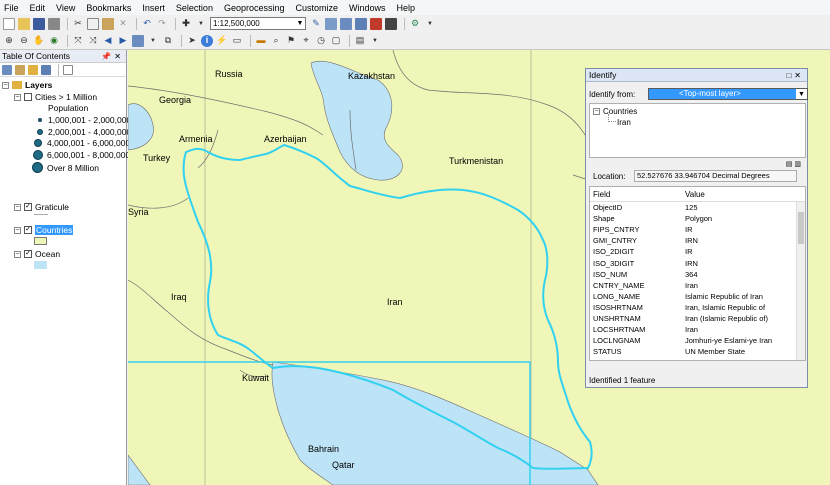 The height and width of the screenshot is (485, 830). What do you see at coordinates (697, 340) in the screenshot?
I see `table-row: LOCLNGNAM Jomhuri-ye Eslami-ye Iran` at bounding box center [697, 340].